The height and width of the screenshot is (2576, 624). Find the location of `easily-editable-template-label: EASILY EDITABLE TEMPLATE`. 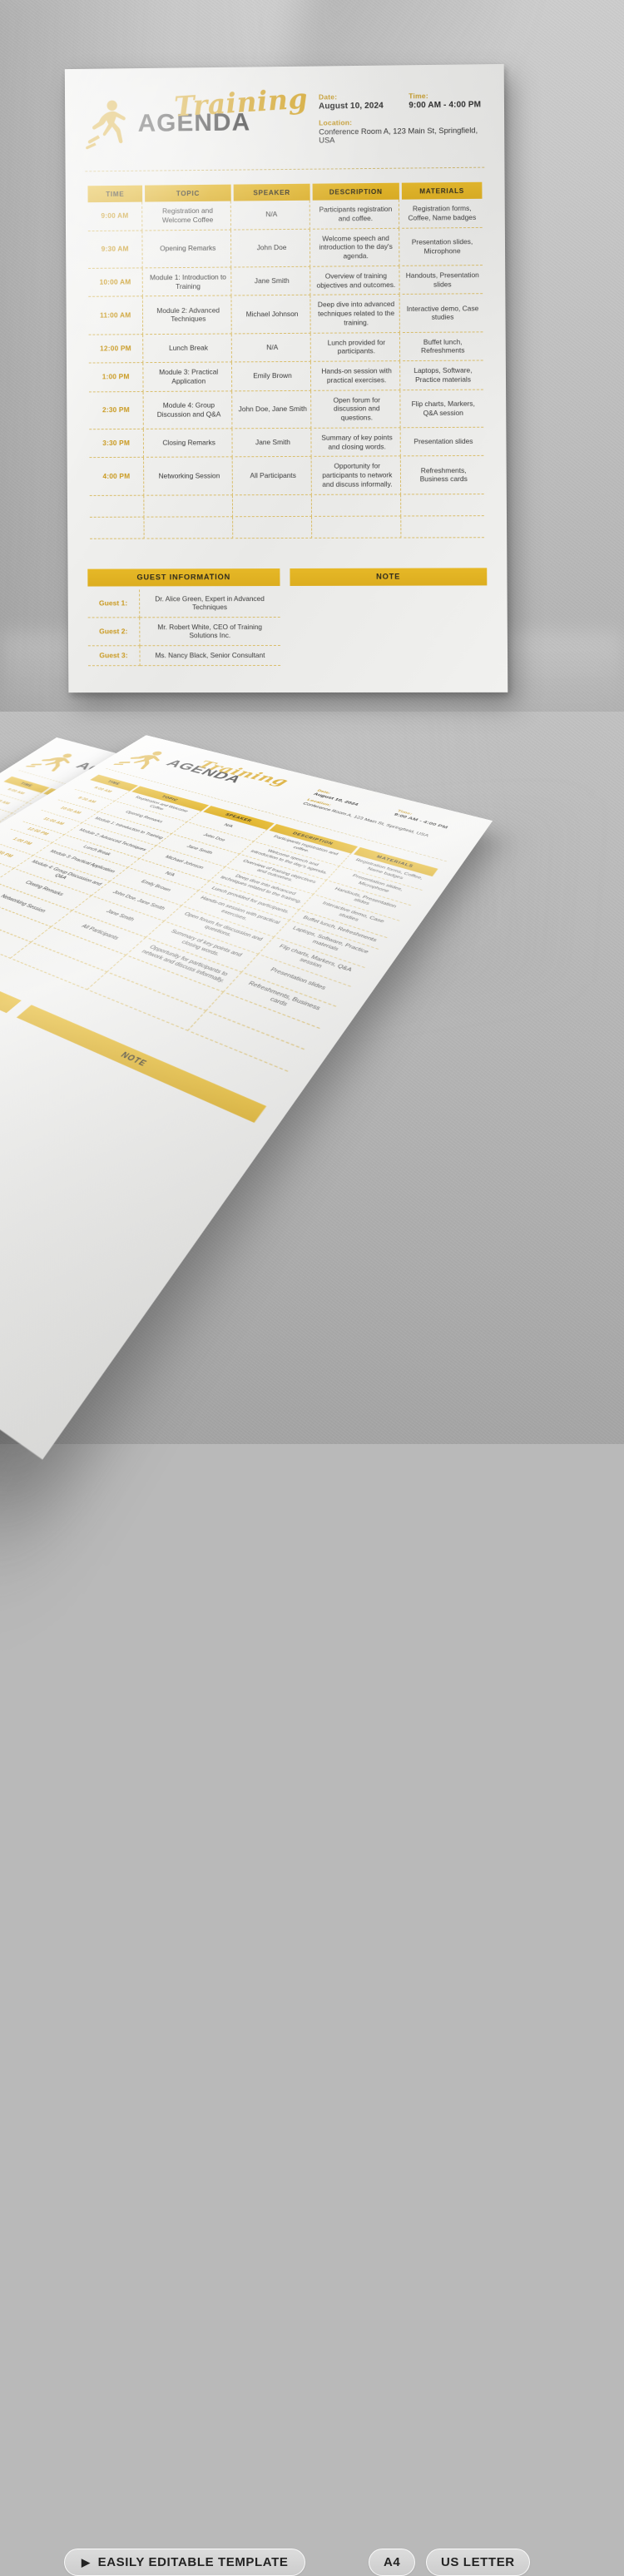

easily-editable-template-label: EASILY EDITABLE TEMPLATE is located at coordinates (193, 2562).